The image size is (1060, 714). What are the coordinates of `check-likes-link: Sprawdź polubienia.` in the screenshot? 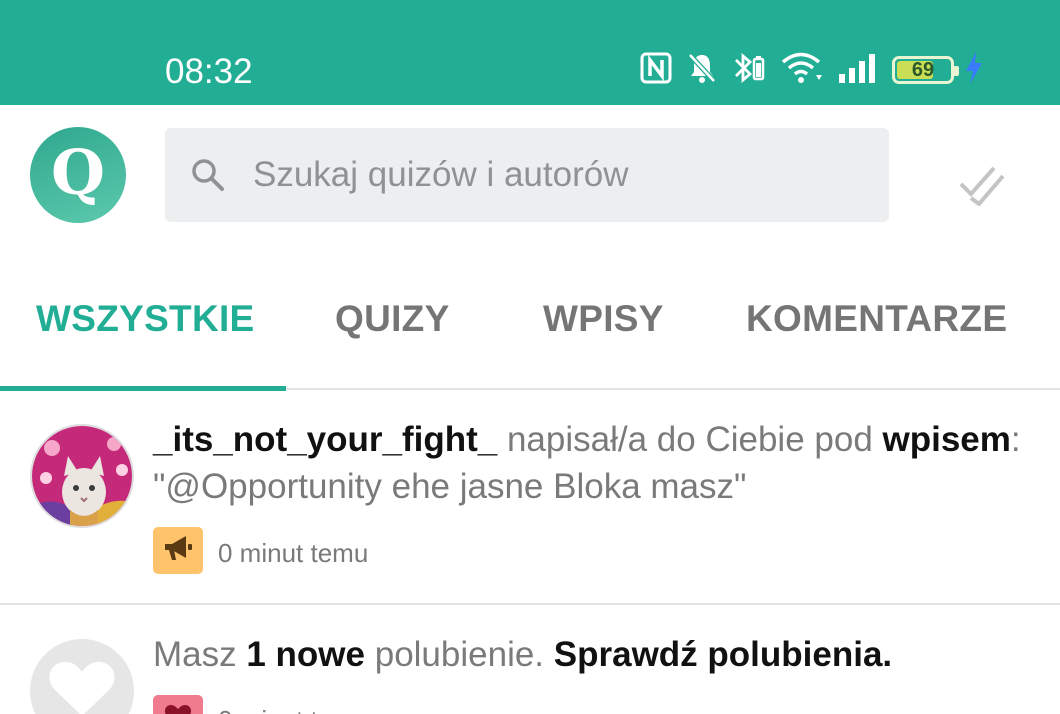 It's located at (723, 654).